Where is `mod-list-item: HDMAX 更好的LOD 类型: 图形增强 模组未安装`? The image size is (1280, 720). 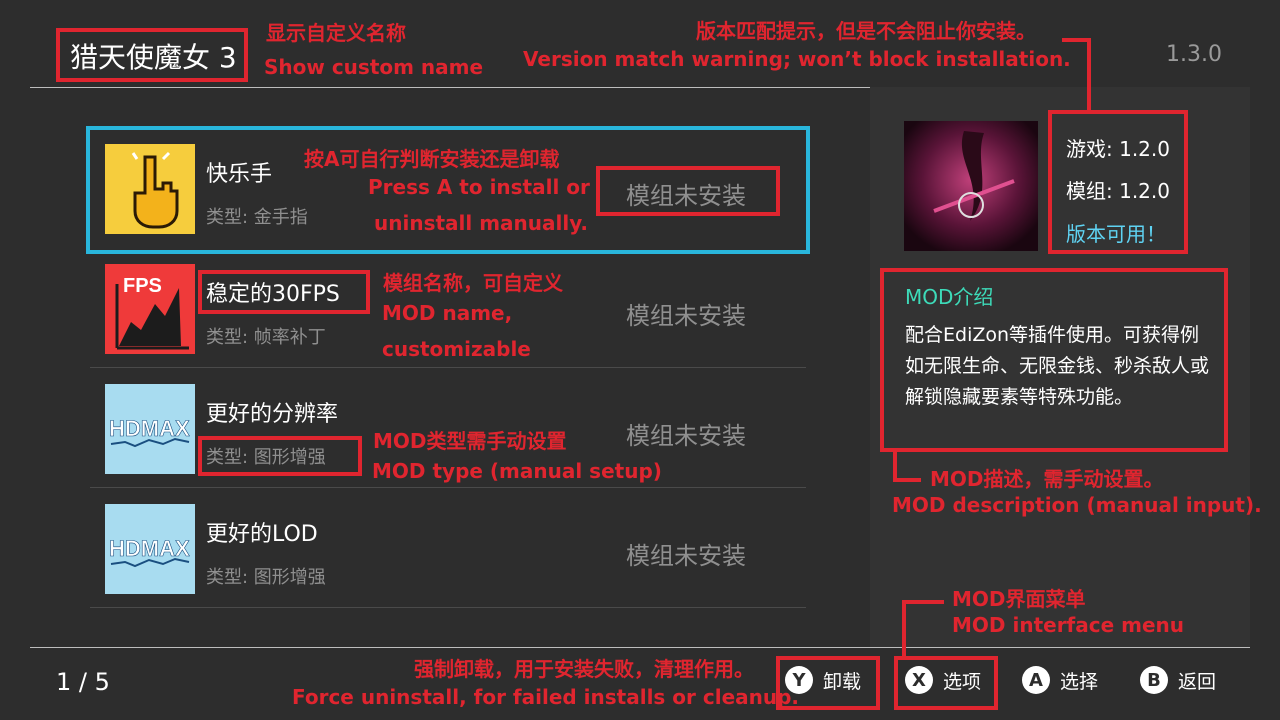 mod-list-item: HDMAX 更好的LOD 类型: 图形增强 模组未安装 is located at coordinates (448, 548).